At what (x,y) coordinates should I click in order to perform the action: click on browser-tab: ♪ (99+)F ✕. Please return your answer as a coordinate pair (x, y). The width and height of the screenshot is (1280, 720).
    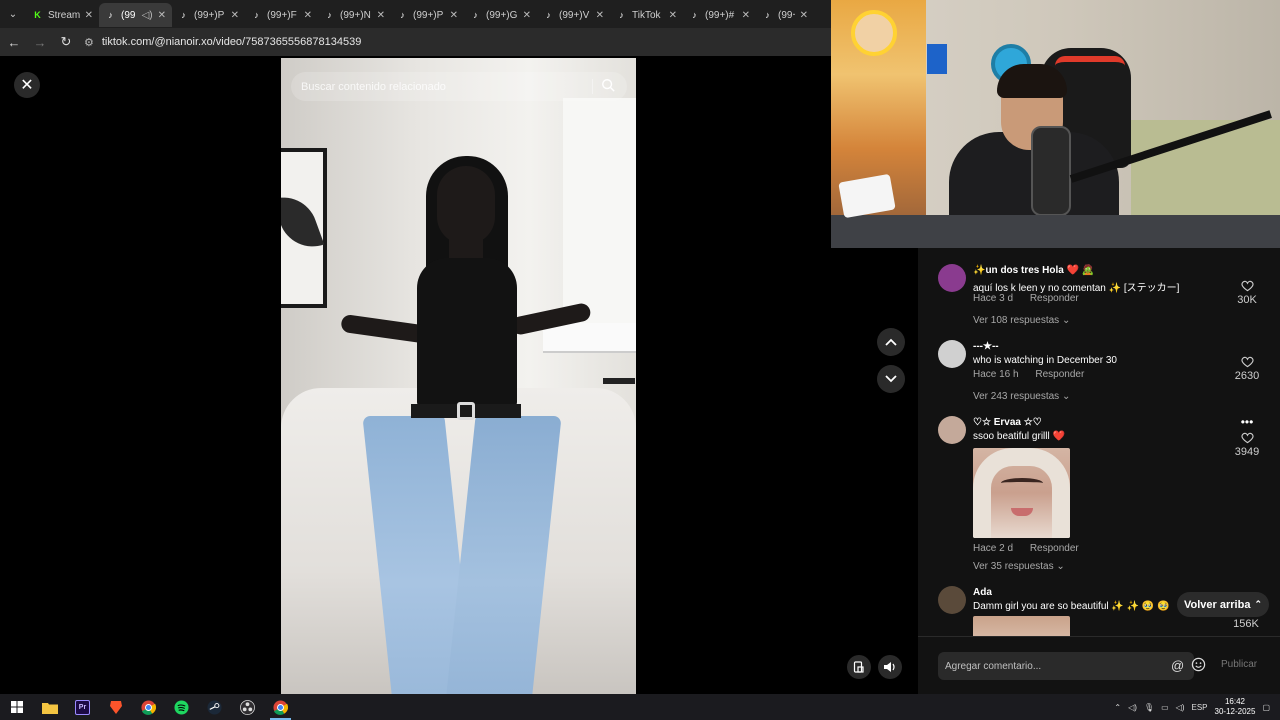
    Looking at the image, I should click on (281, 15).